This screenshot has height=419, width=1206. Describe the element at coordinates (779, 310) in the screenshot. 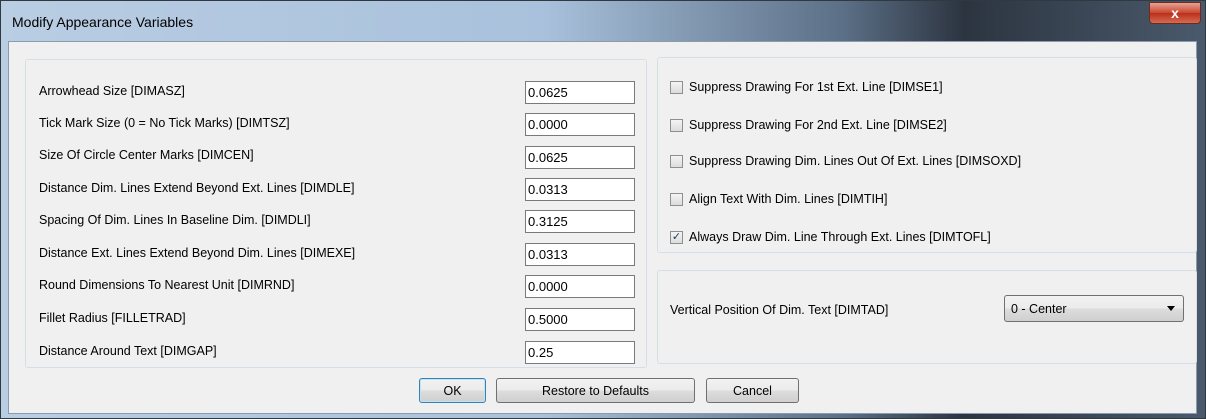

I see `dimtad-label: Vertical Position Of Dim. Text [DIMTAD]` at that location.